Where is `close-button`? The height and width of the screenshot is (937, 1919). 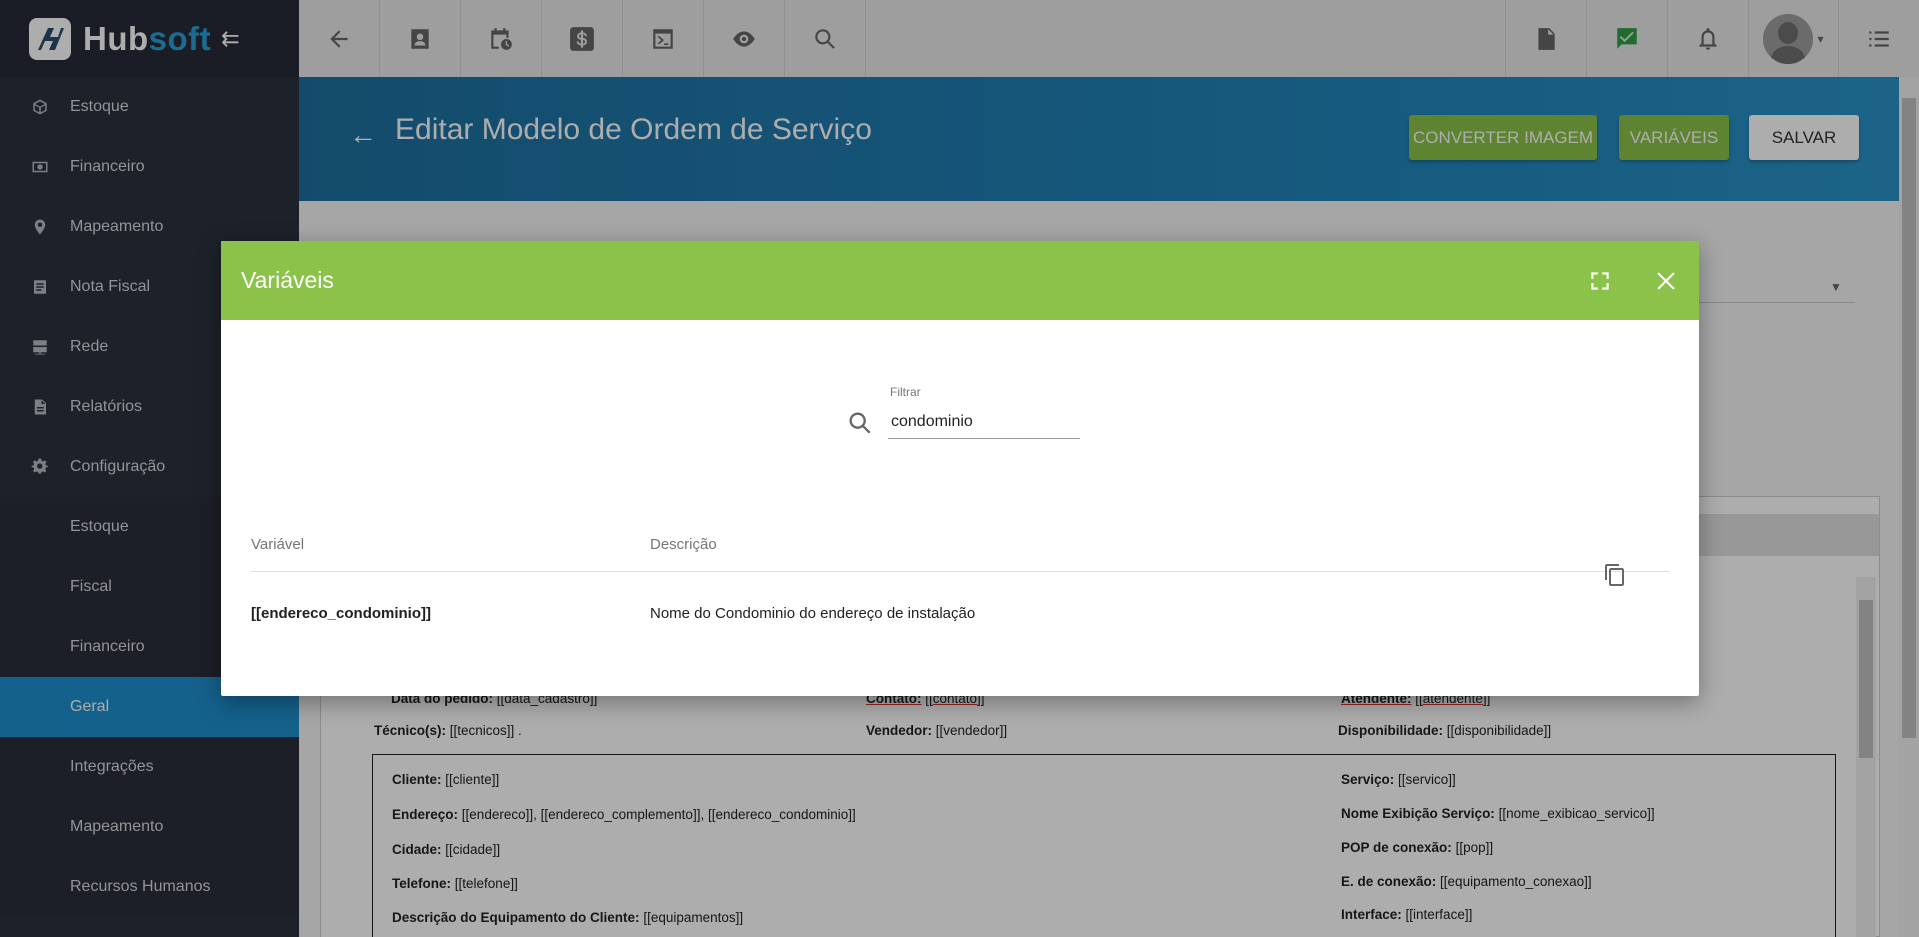
close-button is located at coordinates (1666, 280).